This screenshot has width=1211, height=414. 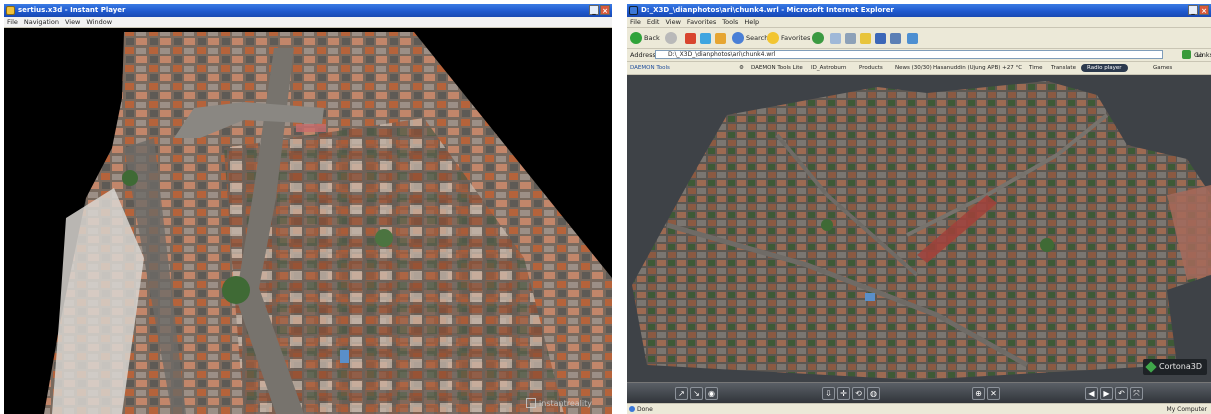 What do you see at coordinates (1162, 68) in the screenshot?
I see `games-link: Games` at bounding box center [1162, 68].